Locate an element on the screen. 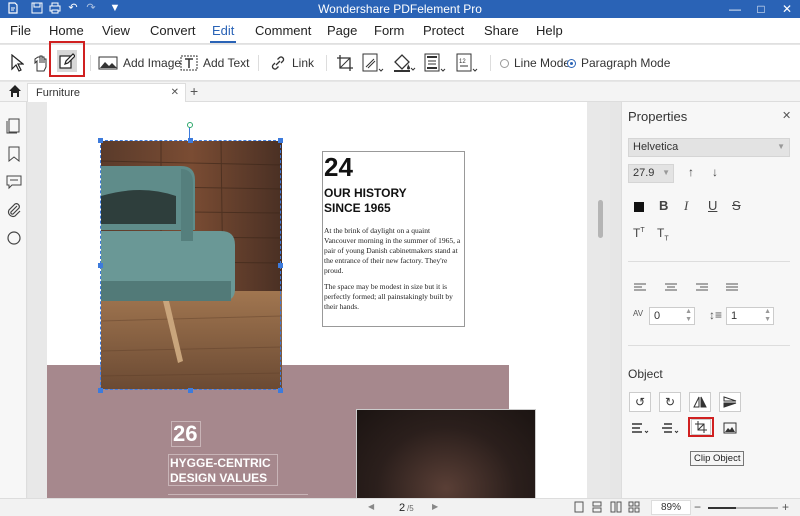 This screenshot has width=800, height=516. paragraph-mode-radio: Paragraph Mode is located at coordinates (618, 63).